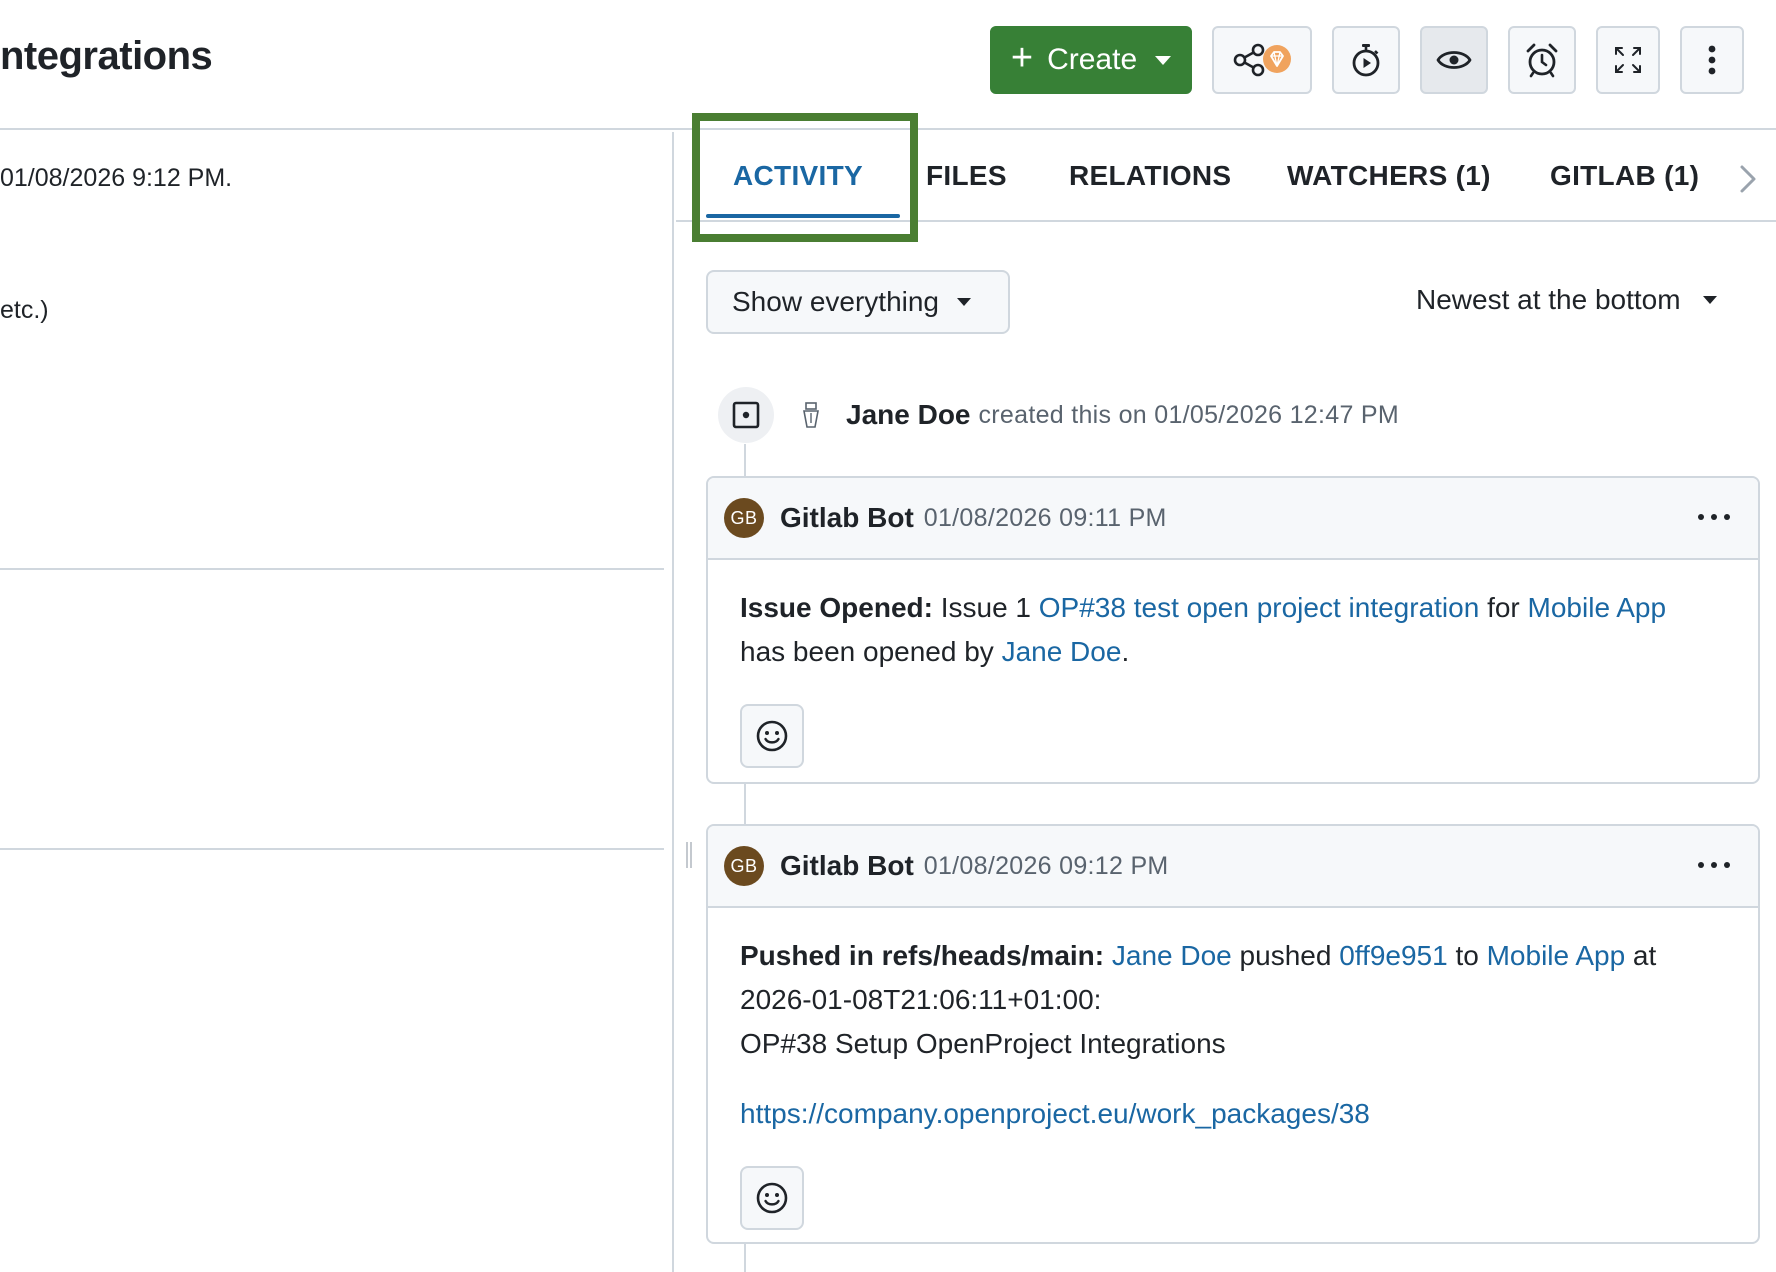  What do you see at coordinates (1249, 60) in the screenshot?
I see `share-icon` at bounding box center [1249, 60].